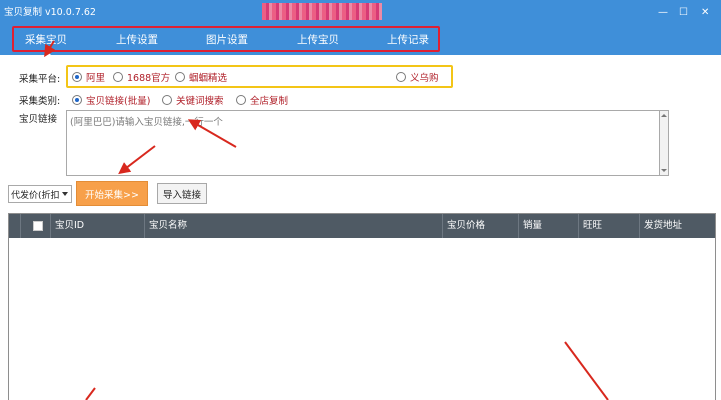  Describe the element at coordinates (609, 226) in the screenshot. I see `column-header: 旺旺` at that location.